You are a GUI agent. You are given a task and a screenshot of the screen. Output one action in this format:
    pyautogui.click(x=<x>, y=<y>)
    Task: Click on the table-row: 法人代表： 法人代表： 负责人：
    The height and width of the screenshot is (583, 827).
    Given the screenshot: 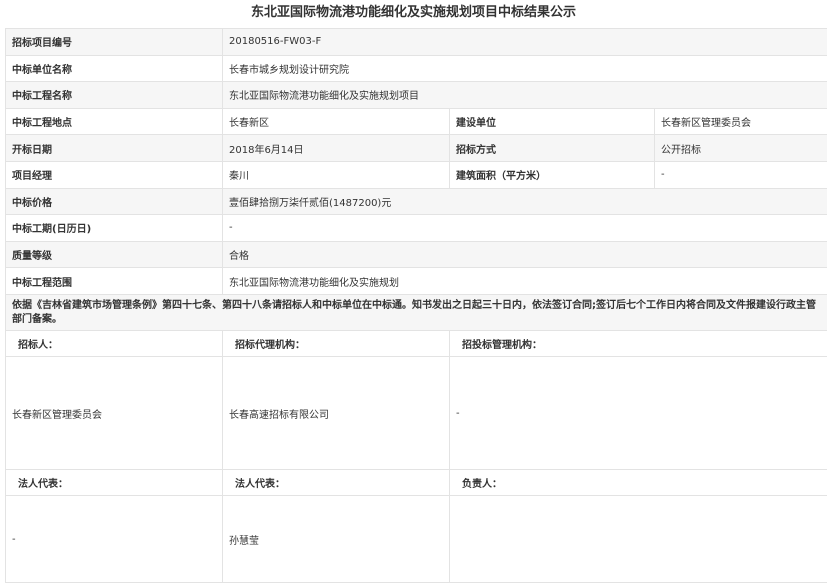 What is the action you would take?
    pyautogui.click(x=416, y=482)
    